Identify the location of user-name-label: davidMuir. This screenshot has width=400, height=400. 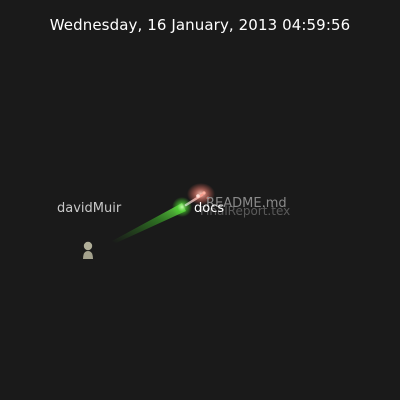
(89, 208).